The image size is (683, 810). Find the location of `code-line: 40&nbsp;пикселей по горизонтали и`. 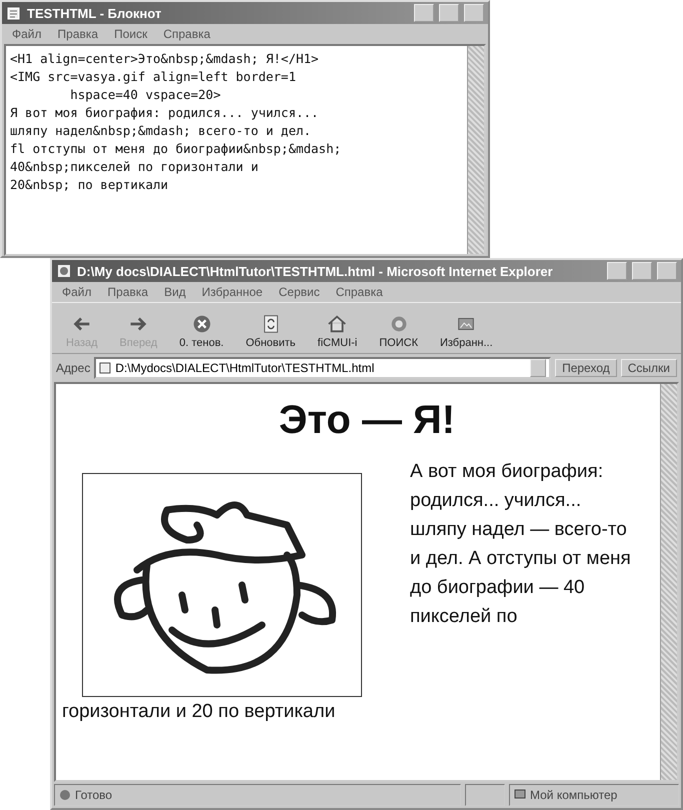

code-line: 40&nbsp;пикселей по горизонтали и is located at coordinates (135, 167).